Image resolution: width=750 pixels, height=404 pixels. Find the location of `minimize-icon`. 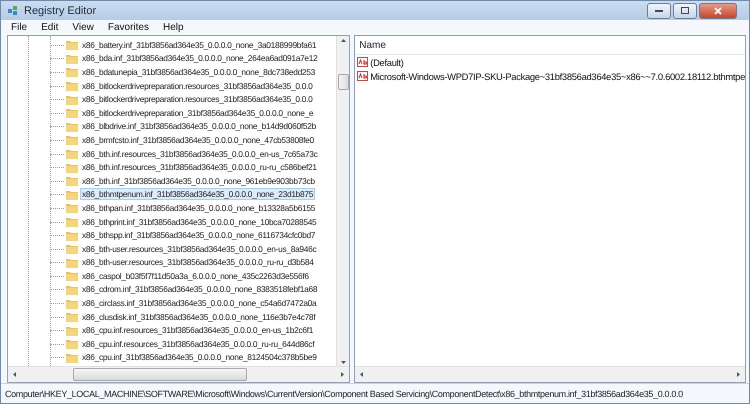

minimize-icon is located at coordinates (659, 10).